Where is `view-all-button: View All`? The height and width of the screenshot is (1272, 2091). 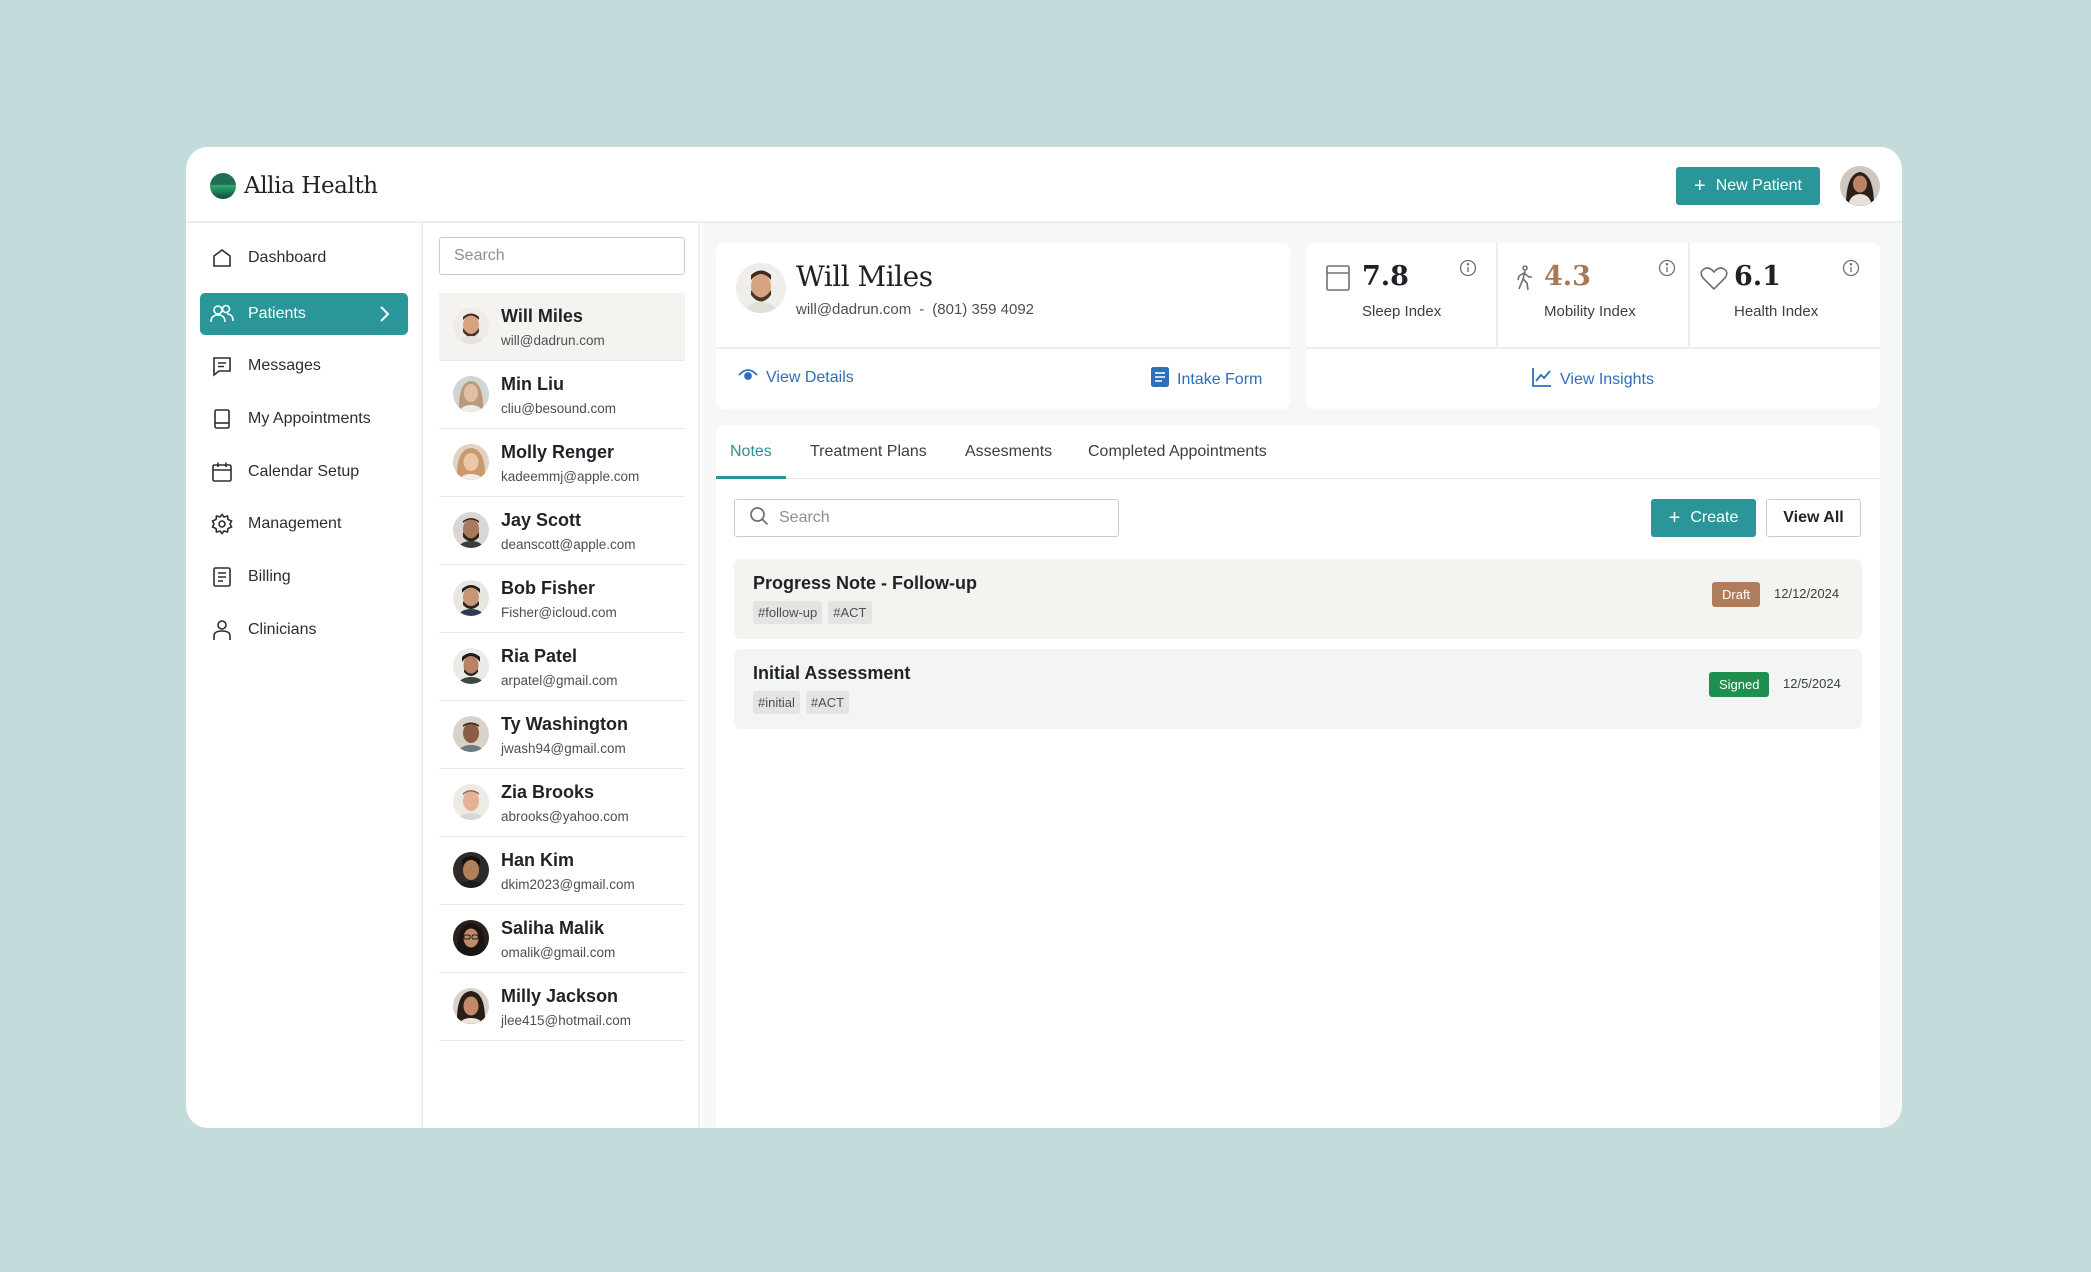 view-all-button: View All is located at coordinates (1813, 518).